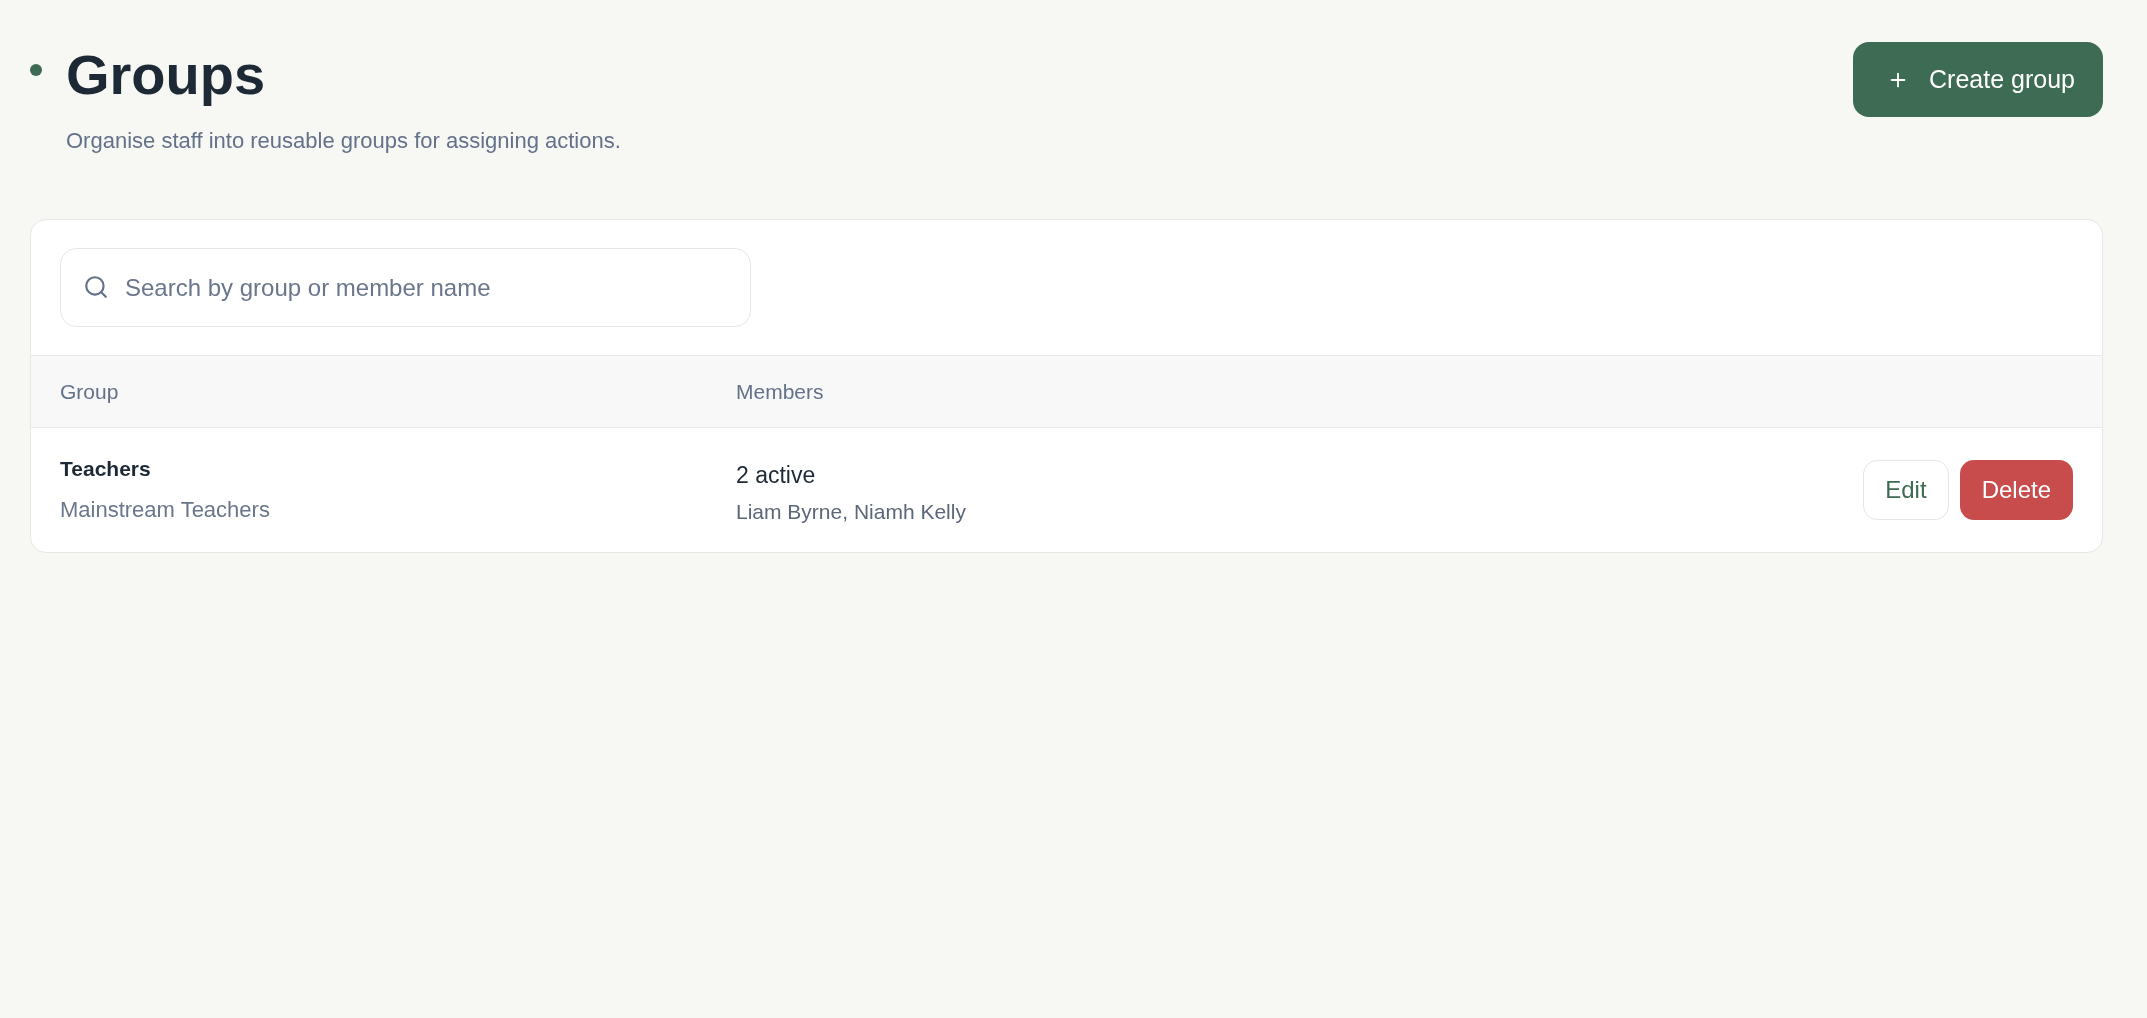  Describe the element at coordinates (1906, 490) in the screenshot. I see `edit-button: Edit` at that location.